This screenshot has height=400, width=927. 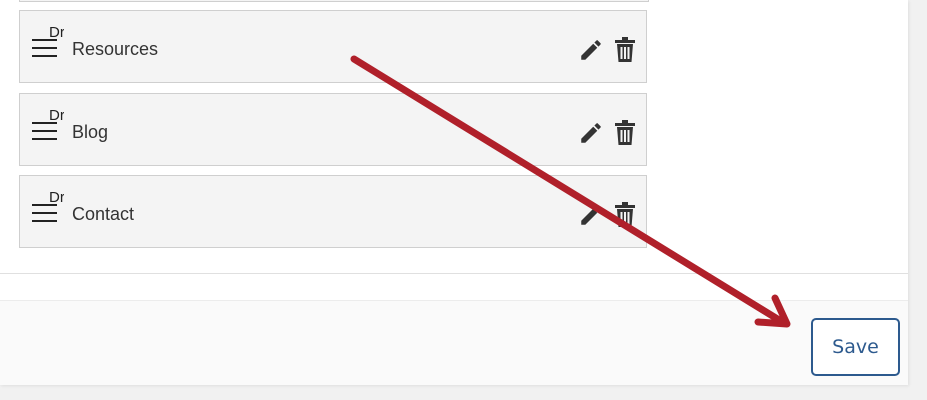 What do you see at coordinates (115, 49) in the screenshot?
I see `menu-item-label: Resources` at bounding box center [115, 49].